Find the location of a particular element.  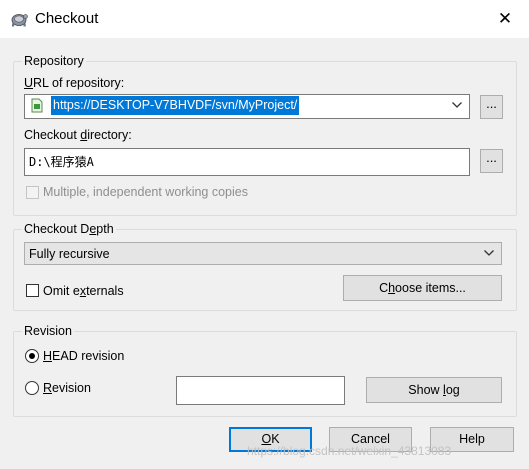

multiple-copies-checkbox is located at coordinates (32, 192).